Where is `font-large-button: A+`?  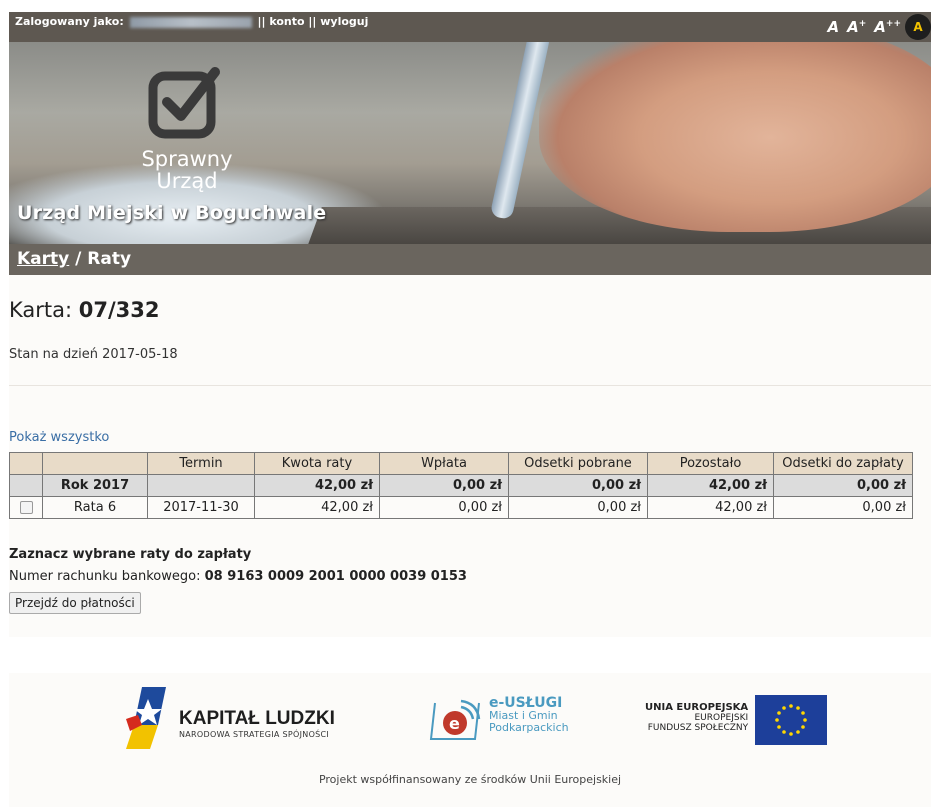 font-large-button: A+ is located at coordinates (856, 27).